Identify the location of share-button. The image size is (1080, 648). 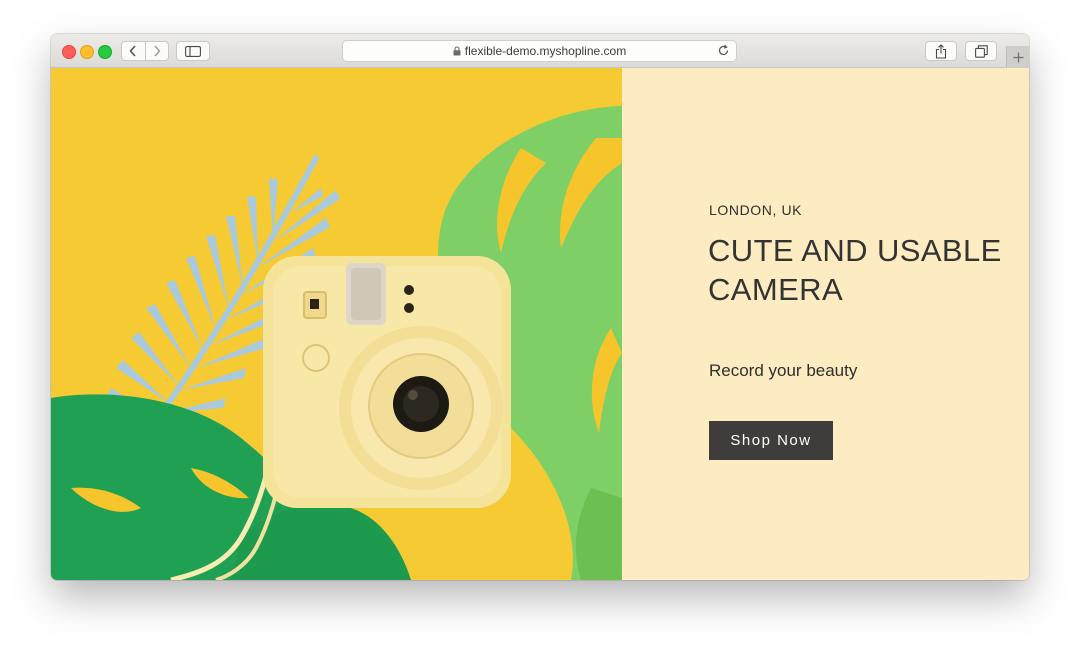
(941, 51).